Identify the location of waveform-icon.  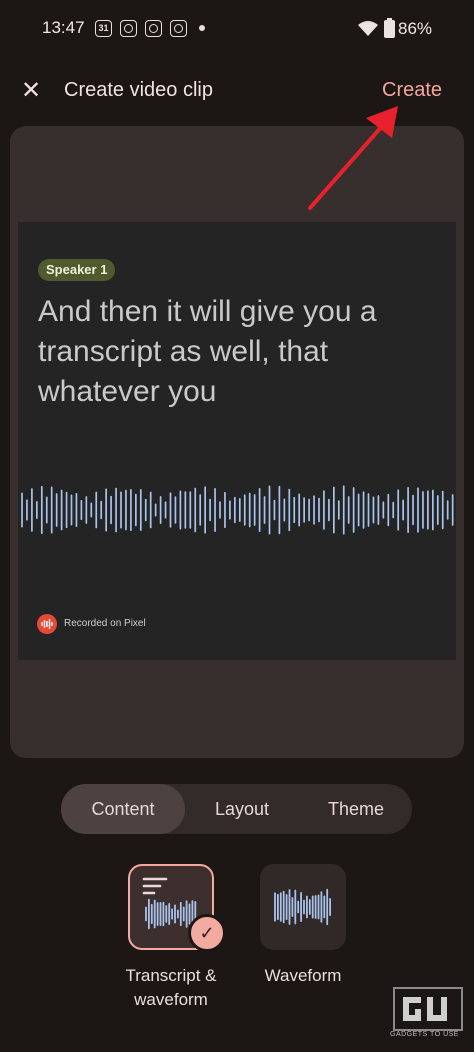
(302, 907).